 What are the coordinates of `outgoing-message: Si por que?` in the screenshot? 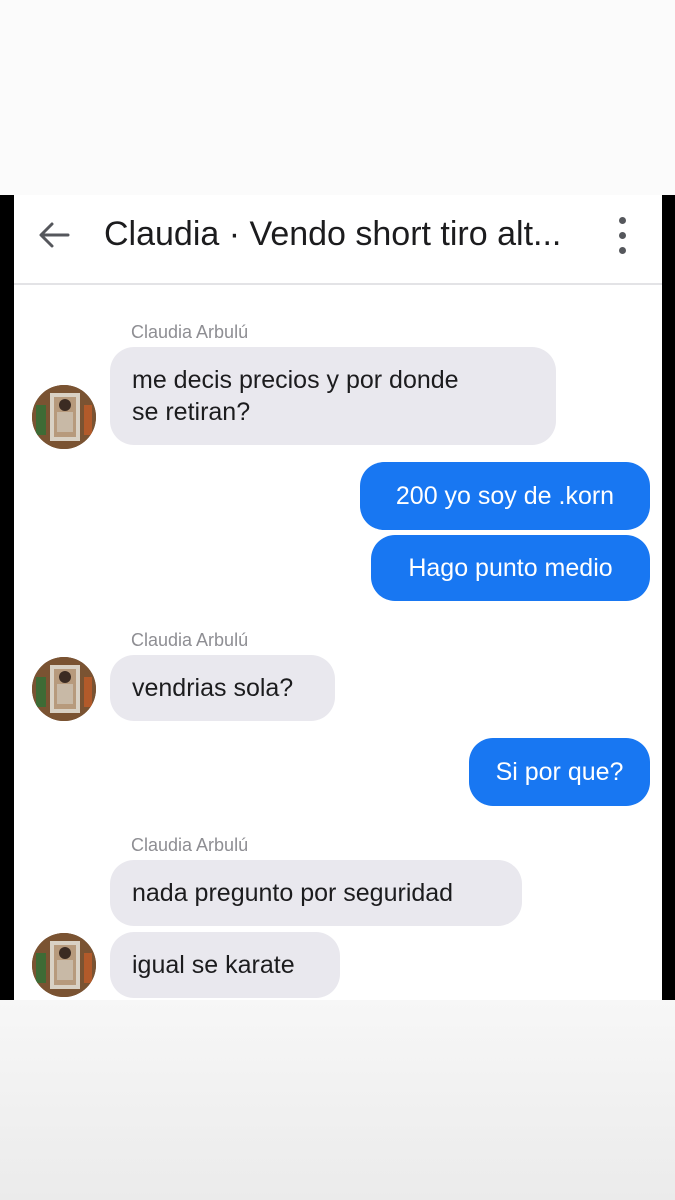 It's located at (559, 772).